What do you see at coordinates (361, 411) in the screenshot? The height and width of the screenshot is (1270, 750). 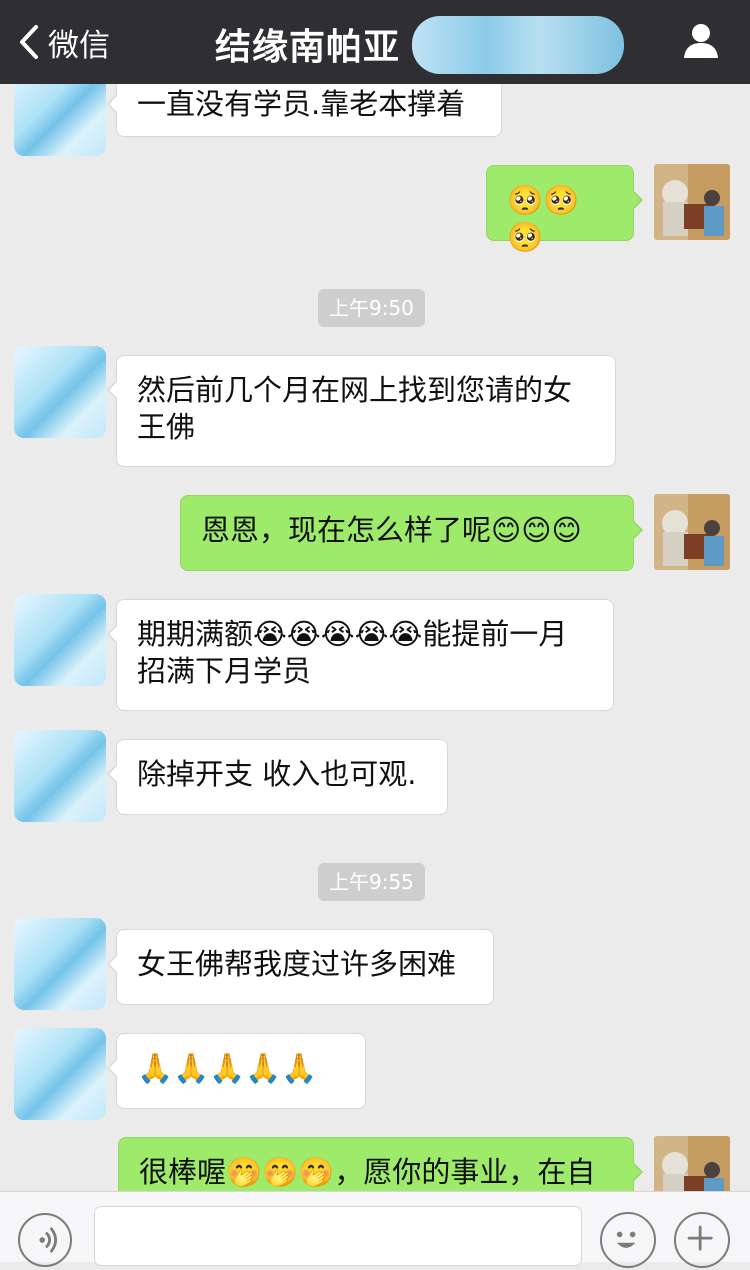 I see `message-bubble: 然后前几个月在网上找到您请的女王佛` at bounding box center [361, 411].